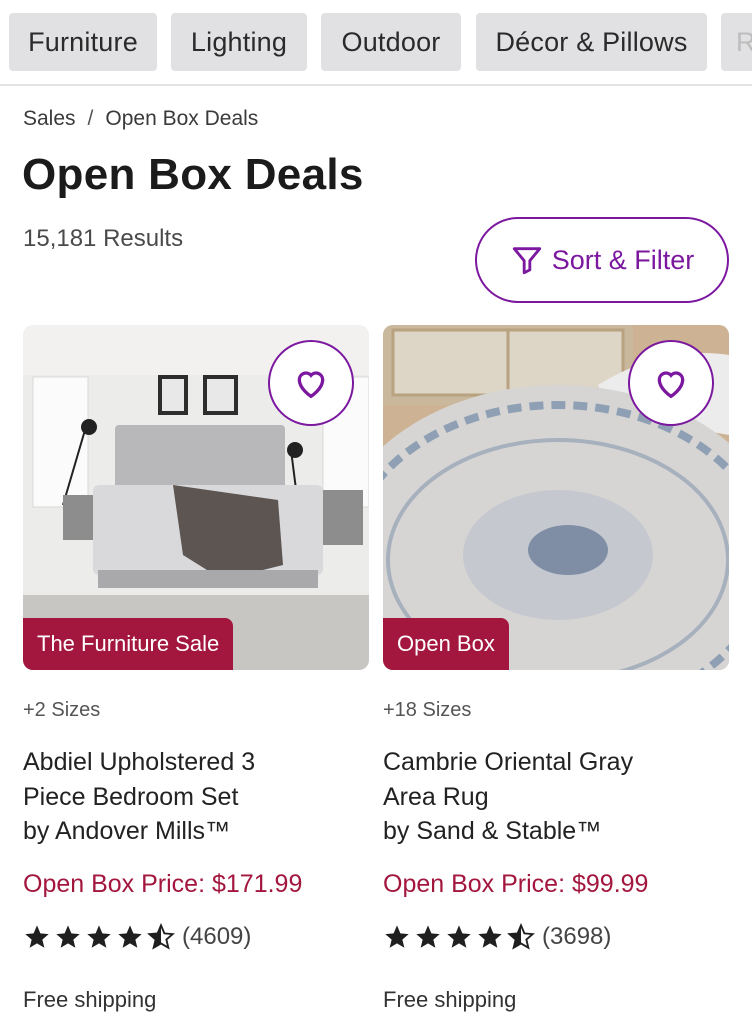  What do you see at coordinates (131, 796) in the screenshot?
I see `product-name-line: Piece Bedroom Set` at bounding box center [131, 796].